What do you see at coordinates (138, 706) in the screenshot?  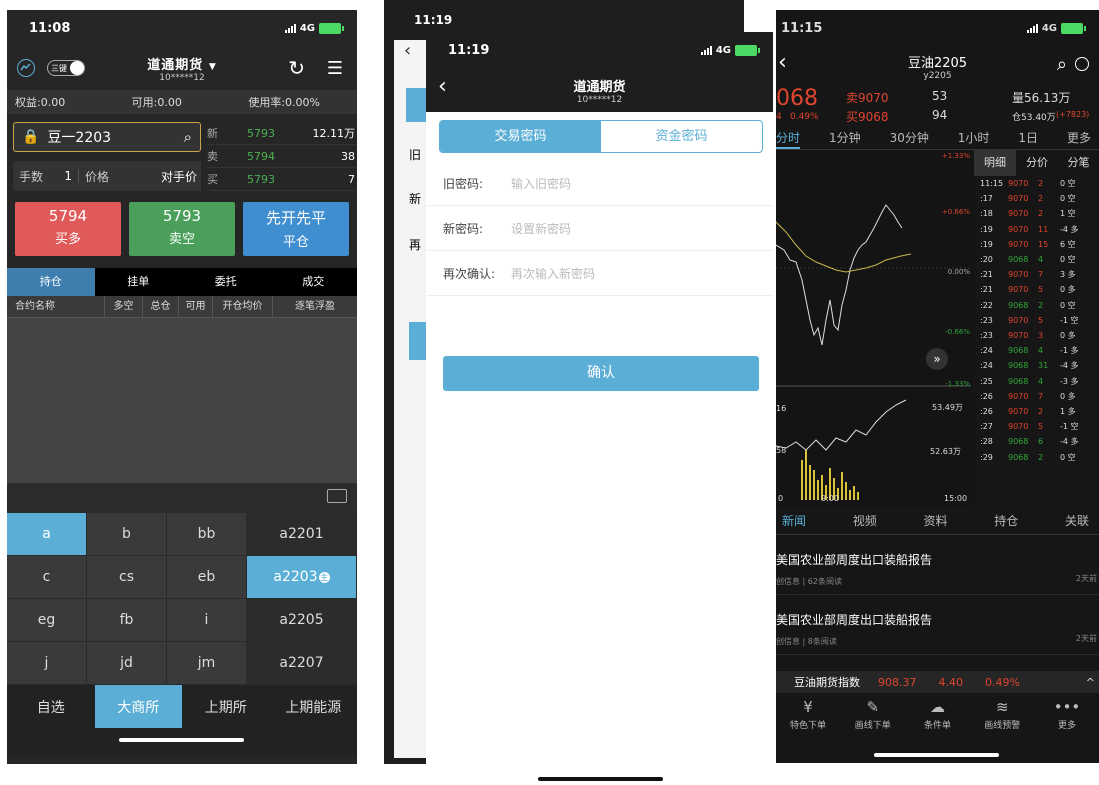 I see `exchange-dce: 大商所` at bounding box center [138, 706].